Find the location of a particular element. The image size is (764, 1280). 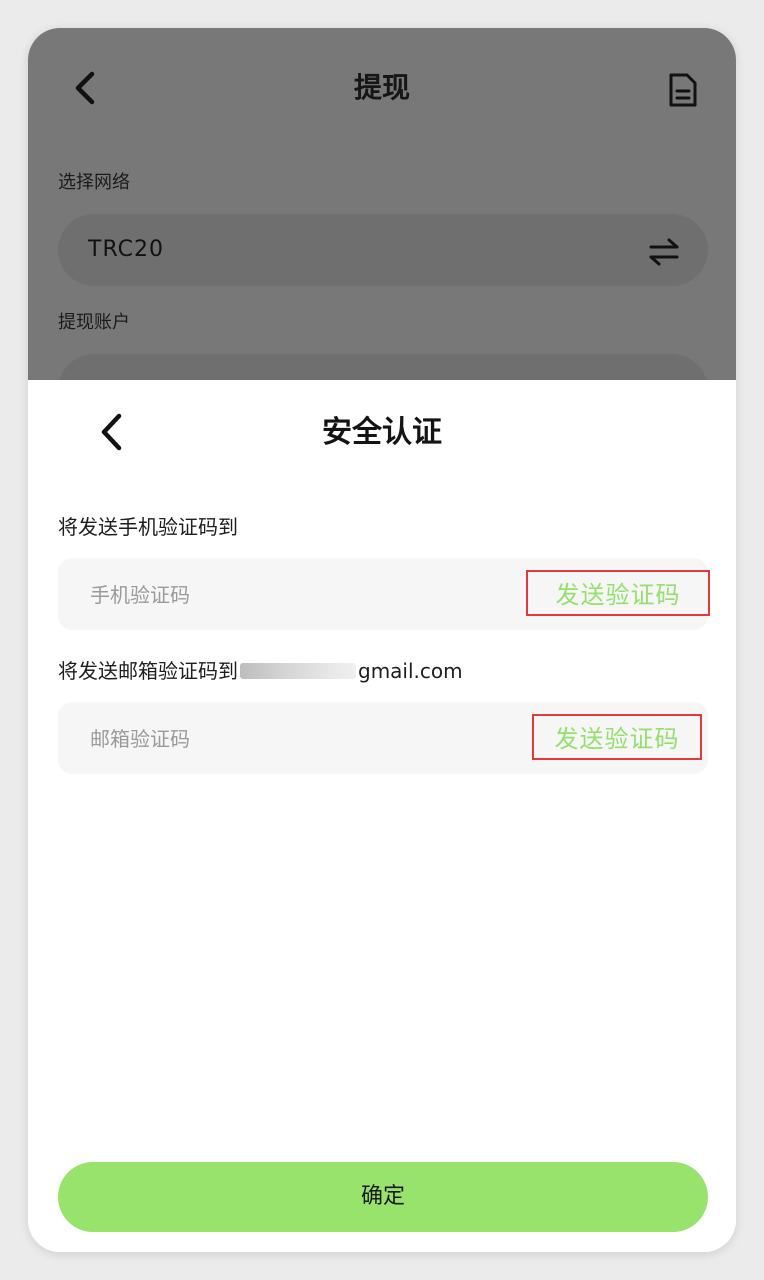

swap-arrows-icon is located at coordinates (664, 252).